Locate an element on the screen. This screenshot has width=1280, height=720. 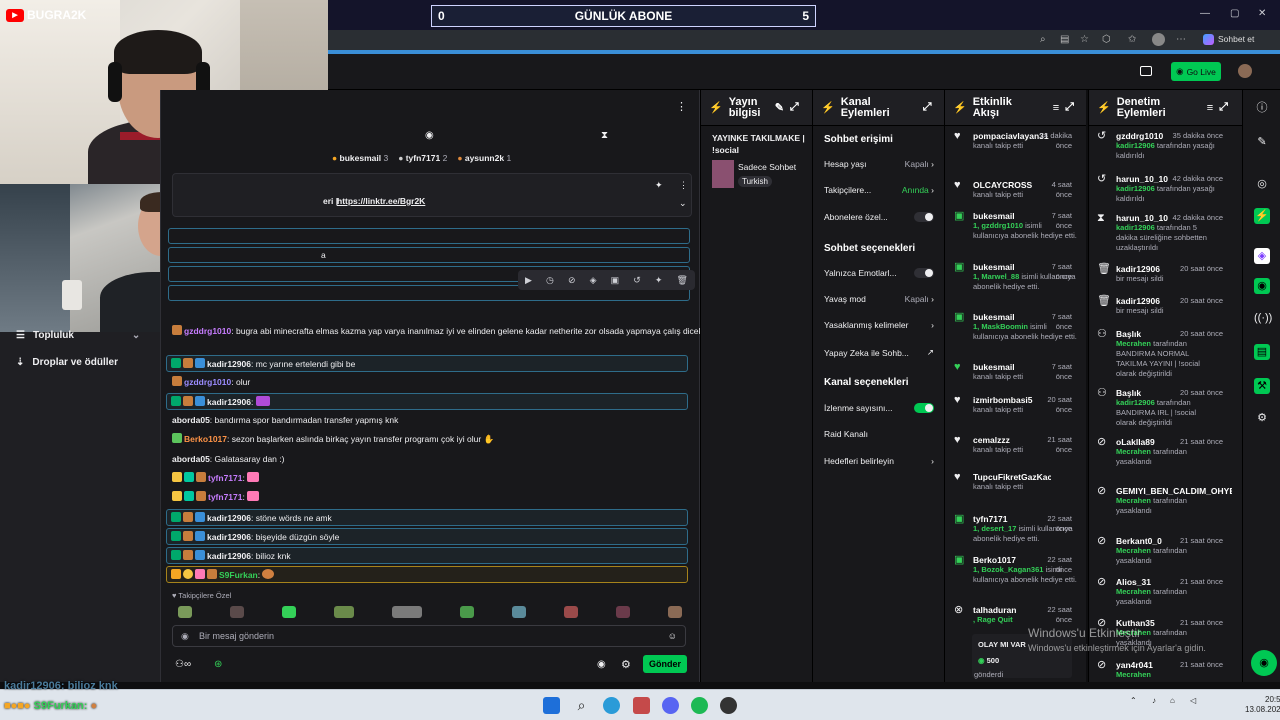
top-chatter: ● tyfn7171 2 is located at coordinates (422, 158).